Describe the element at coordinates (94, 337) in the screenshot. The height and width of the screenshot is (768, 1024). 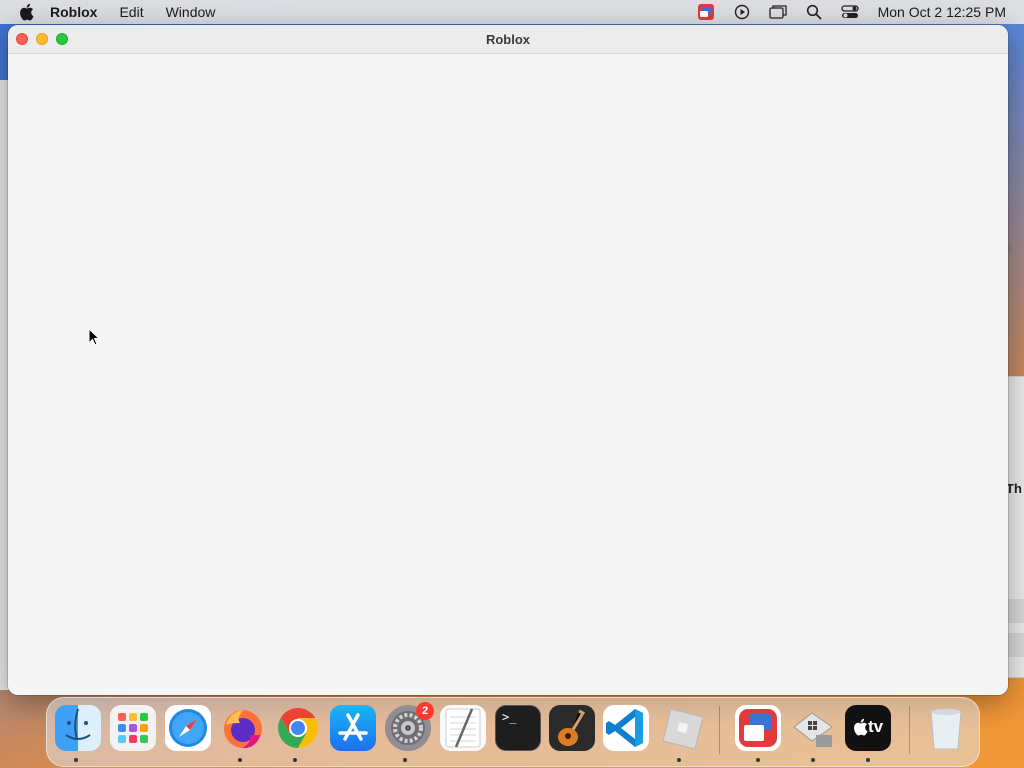
I see `mouse-pointer-icon` at that location.